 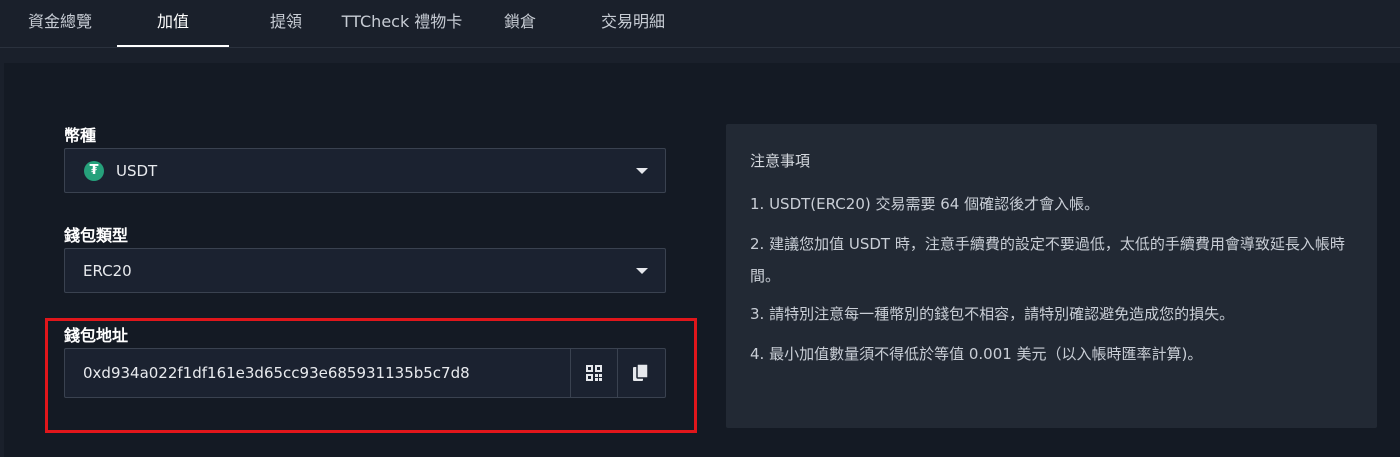 What do you see at coordinates (402, 23) in the screenshot?
I see `tab-ttcheck-gift-card: TTCheck 禮物卡` at bounding box center [402, 23].